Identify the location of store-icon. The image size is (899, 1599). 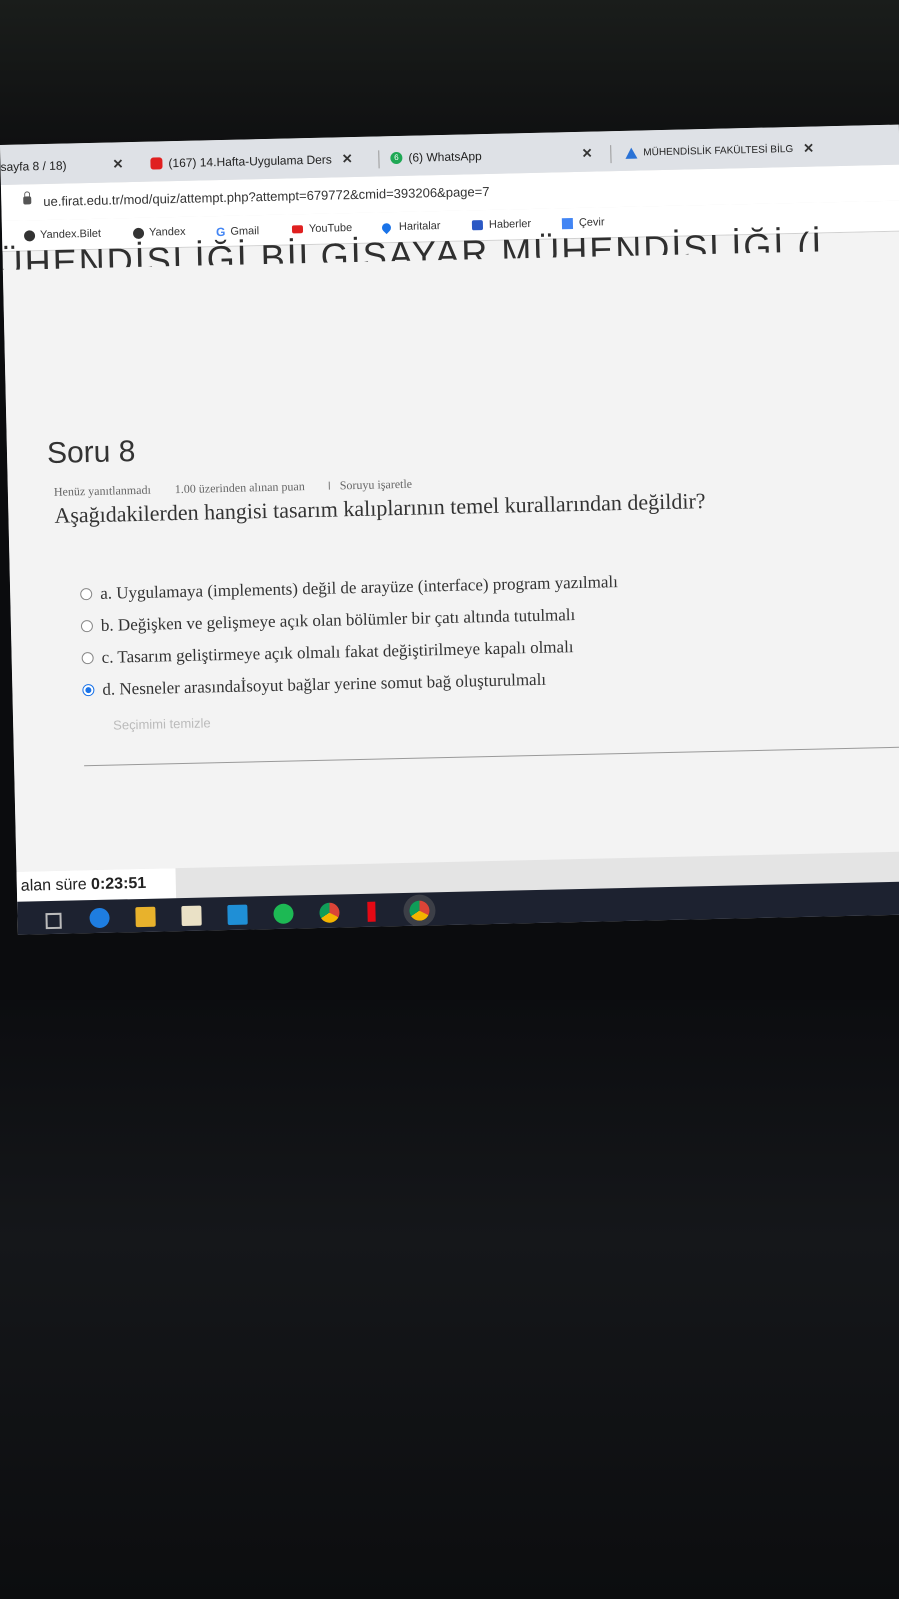
(191, 916).